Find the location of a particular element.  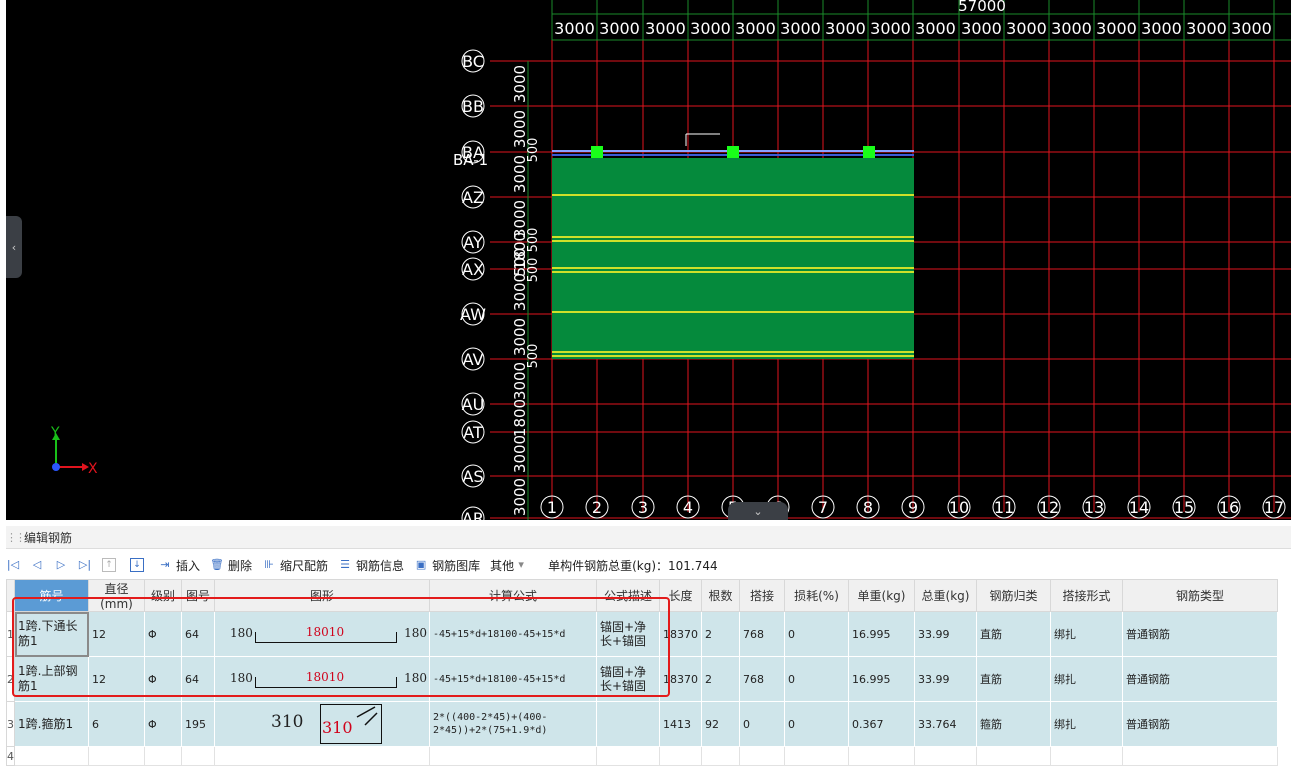

column-header: 单重(kg) is located at coordinates (881, 595).